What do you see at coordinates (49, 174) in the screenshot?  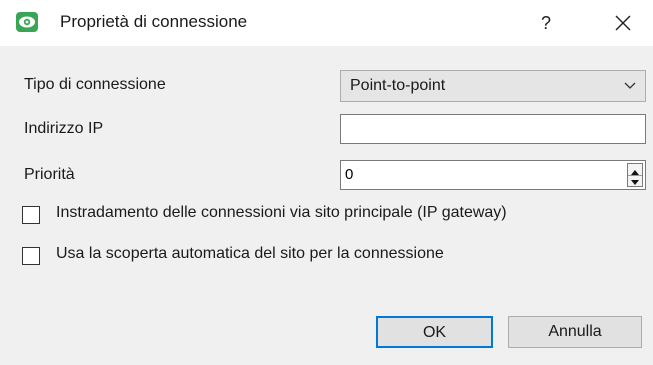 I see `priority-label: Priorità` at bounding box center [49, 174].